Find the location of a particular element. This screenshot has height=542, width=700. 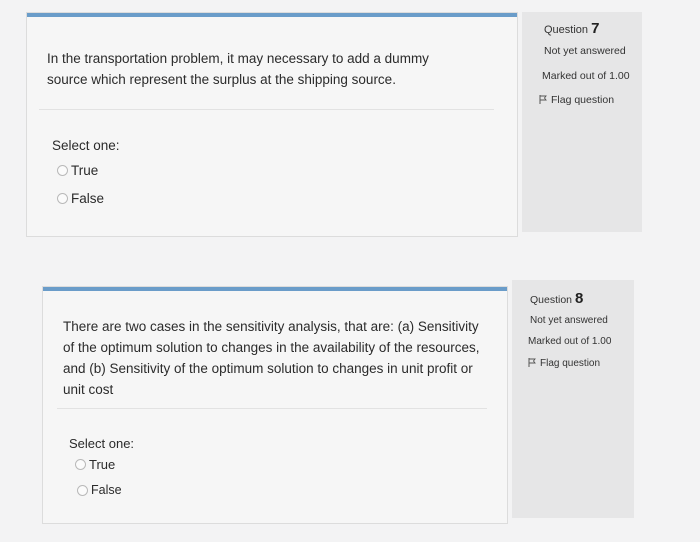

question-7-accent-bar is located at coordinates (272, 15).